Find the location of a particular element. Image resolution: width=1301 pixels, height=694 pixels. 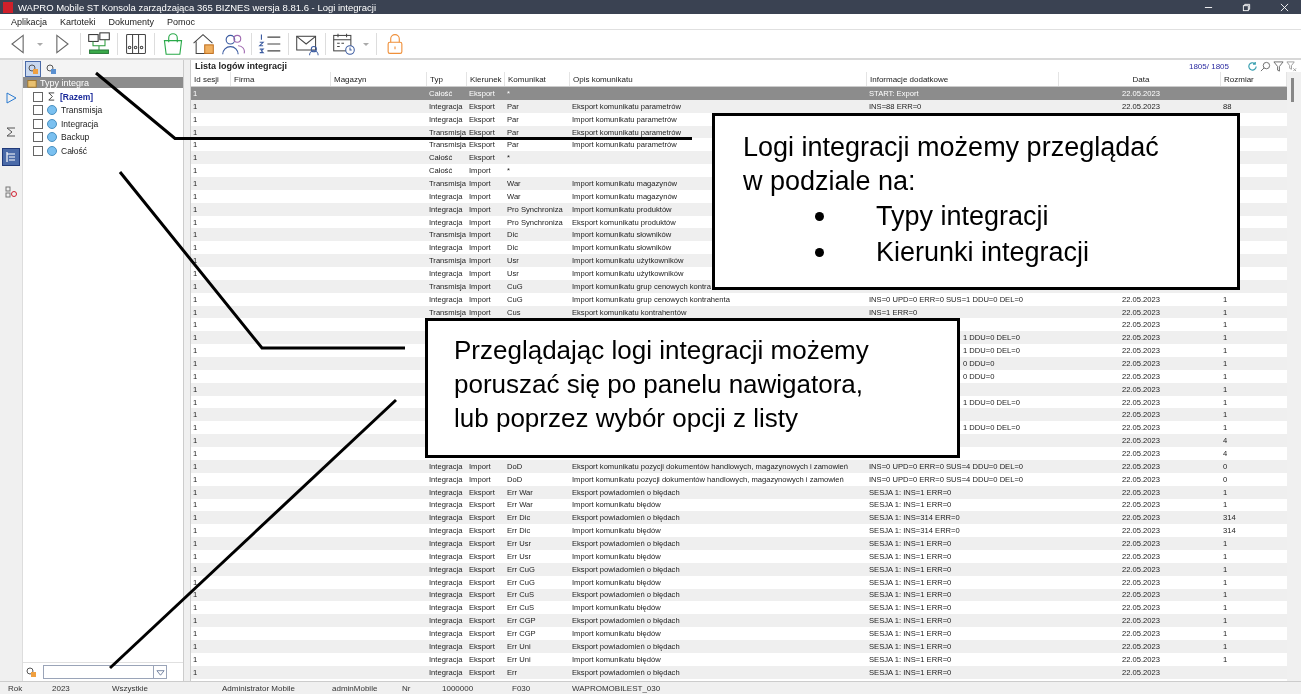

status-text: Nr is located at coordinates (407, 688).